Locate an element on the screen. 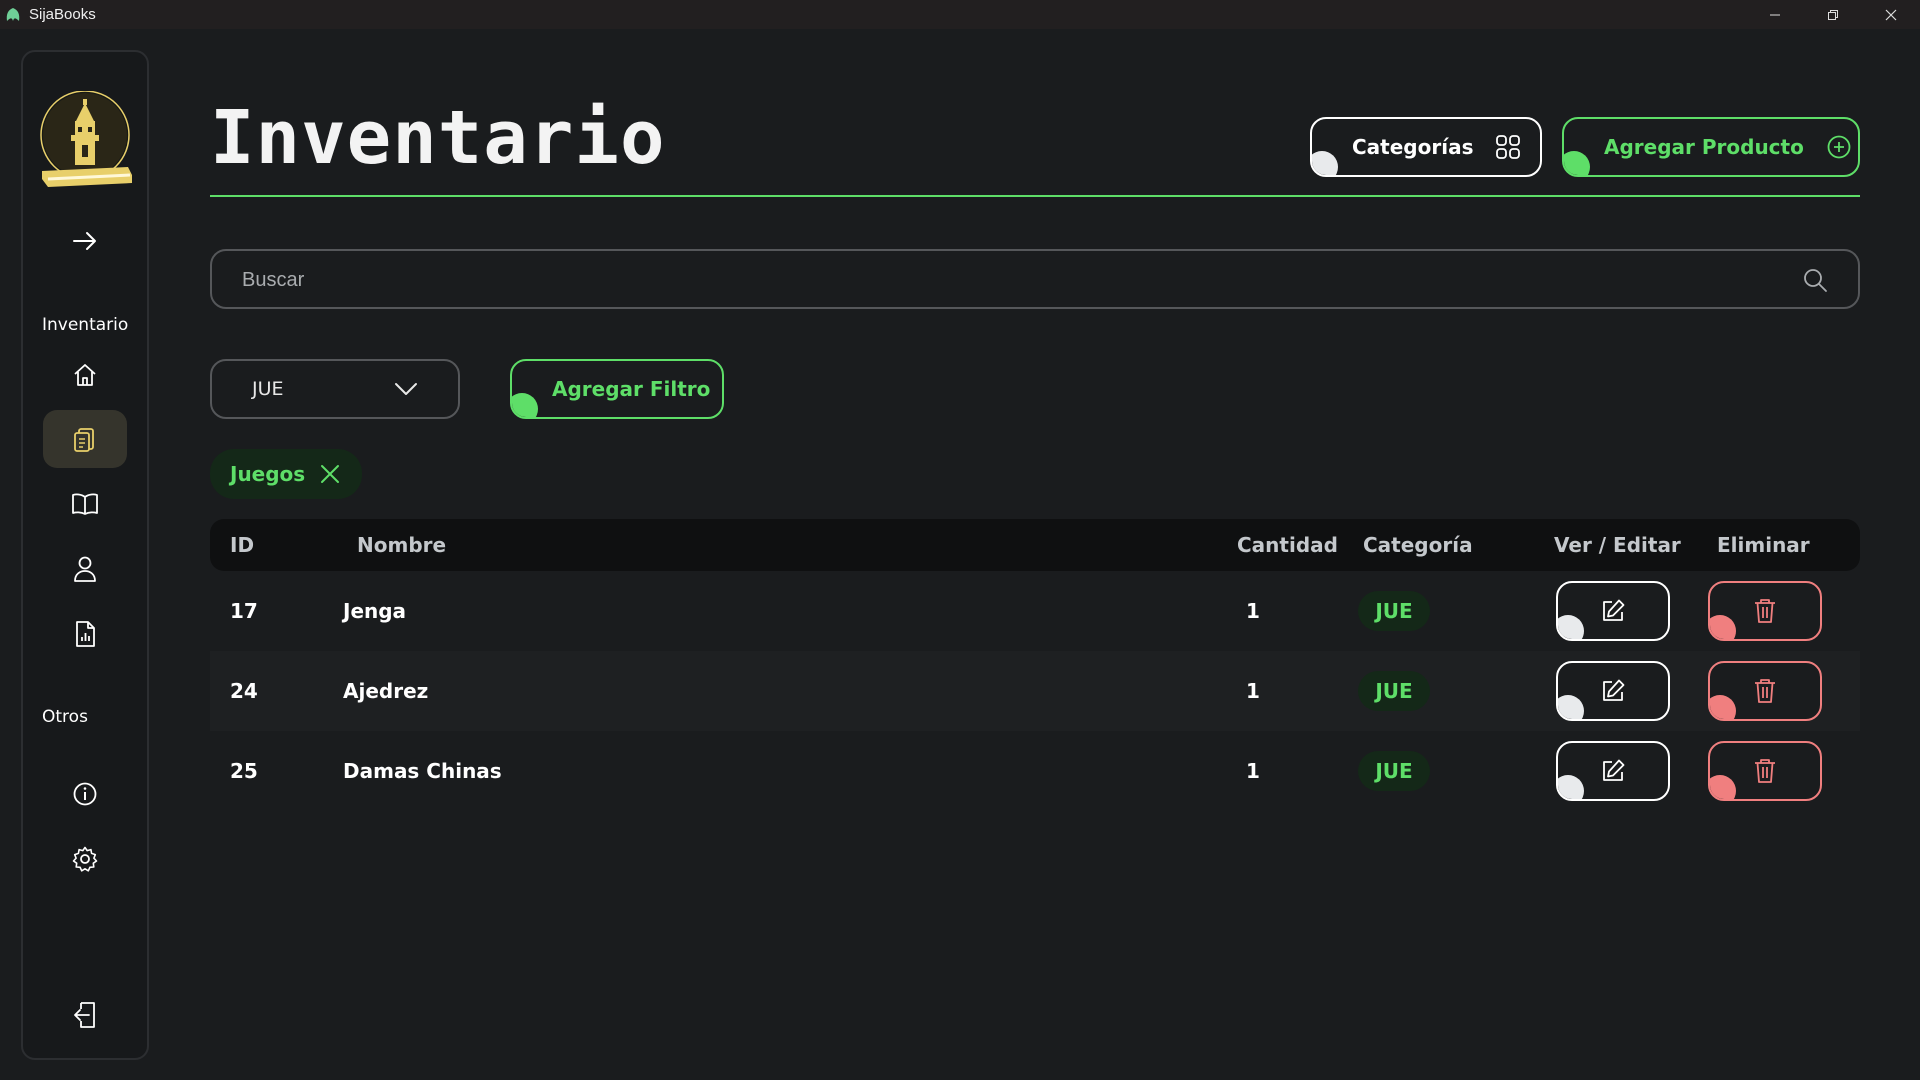 Image resolution: width=1920 pixels, height=1080 pixels. sidebar-item-books is located at coordinates (85, 504).